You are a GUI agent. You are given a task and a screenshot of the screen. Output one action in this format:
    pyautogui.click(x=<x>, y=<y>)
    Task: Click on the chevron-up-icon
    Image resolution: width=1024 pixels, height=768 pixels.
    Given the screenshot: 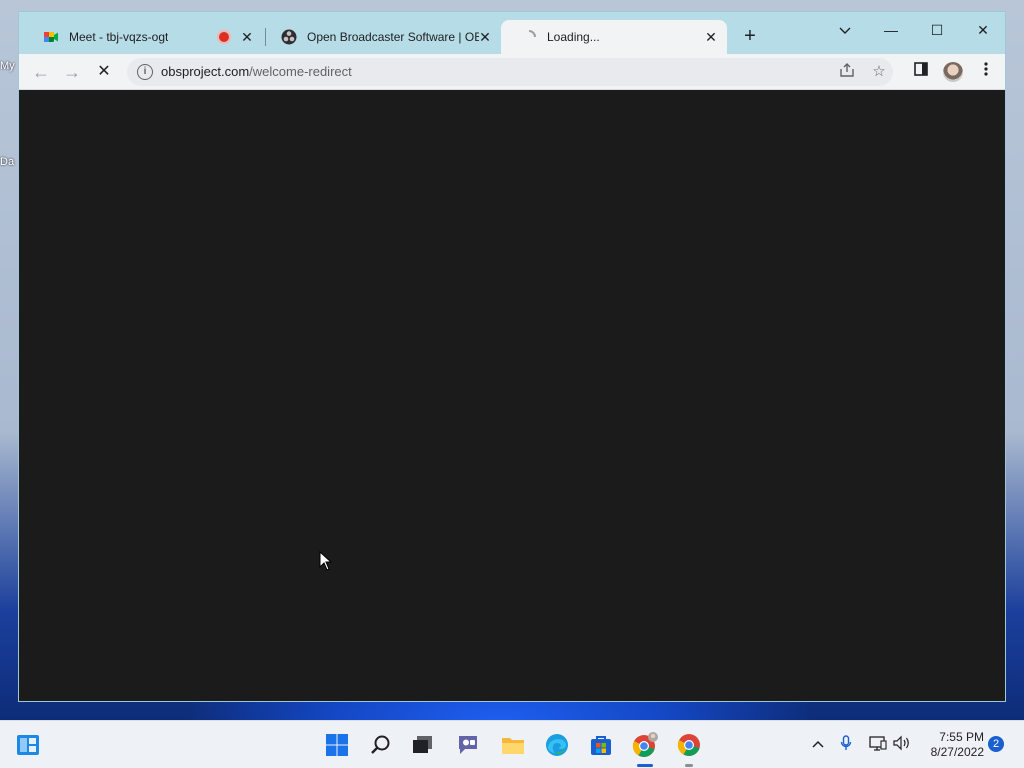 What is the action you would take?
    pyautogui.click(x=818, y=744)
    